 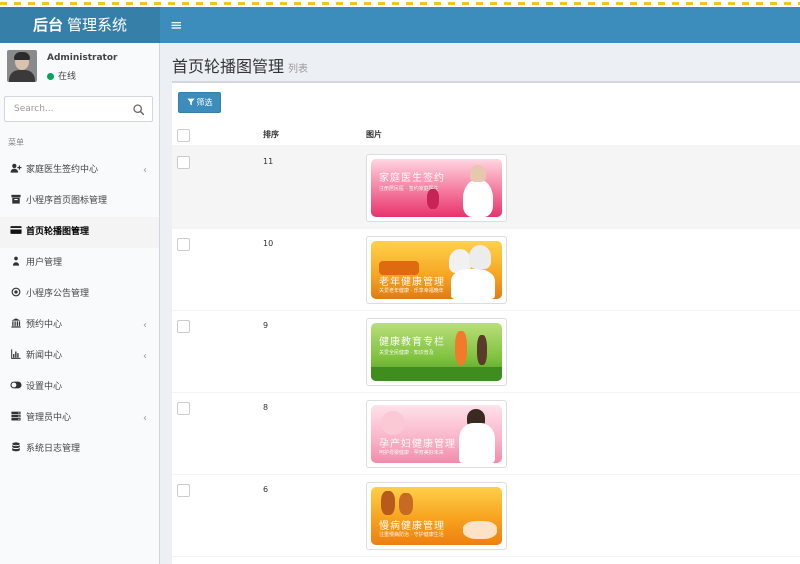 I want to click on banner-image: 家庭医生签约 注册居民医 · 签约家庭医生, so click(x=436, y=188).